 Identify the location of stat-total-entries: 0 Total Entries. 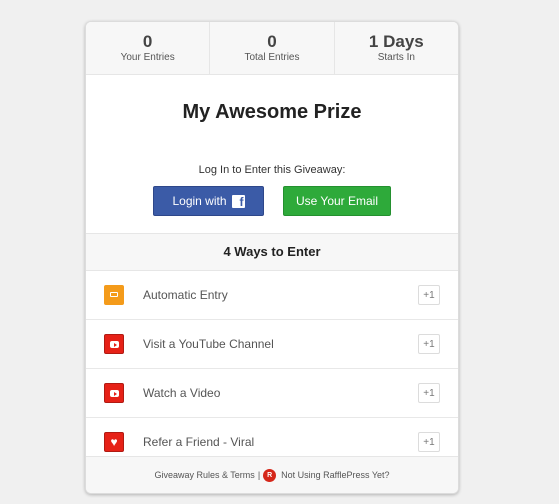
(272, 48).